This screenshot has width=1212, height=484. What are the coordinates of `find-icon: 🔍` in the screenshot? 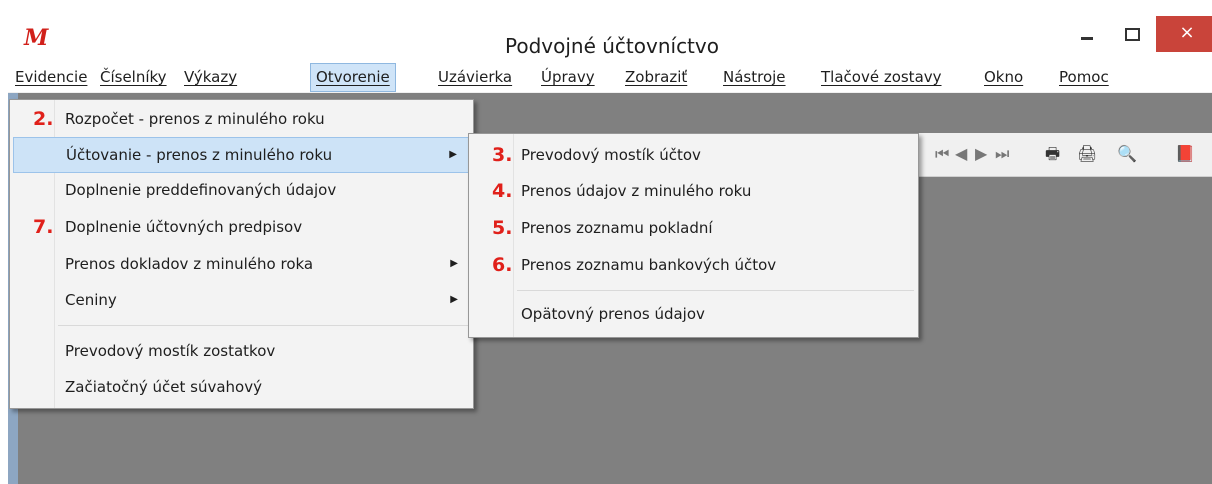 It's located at (1127, 154).